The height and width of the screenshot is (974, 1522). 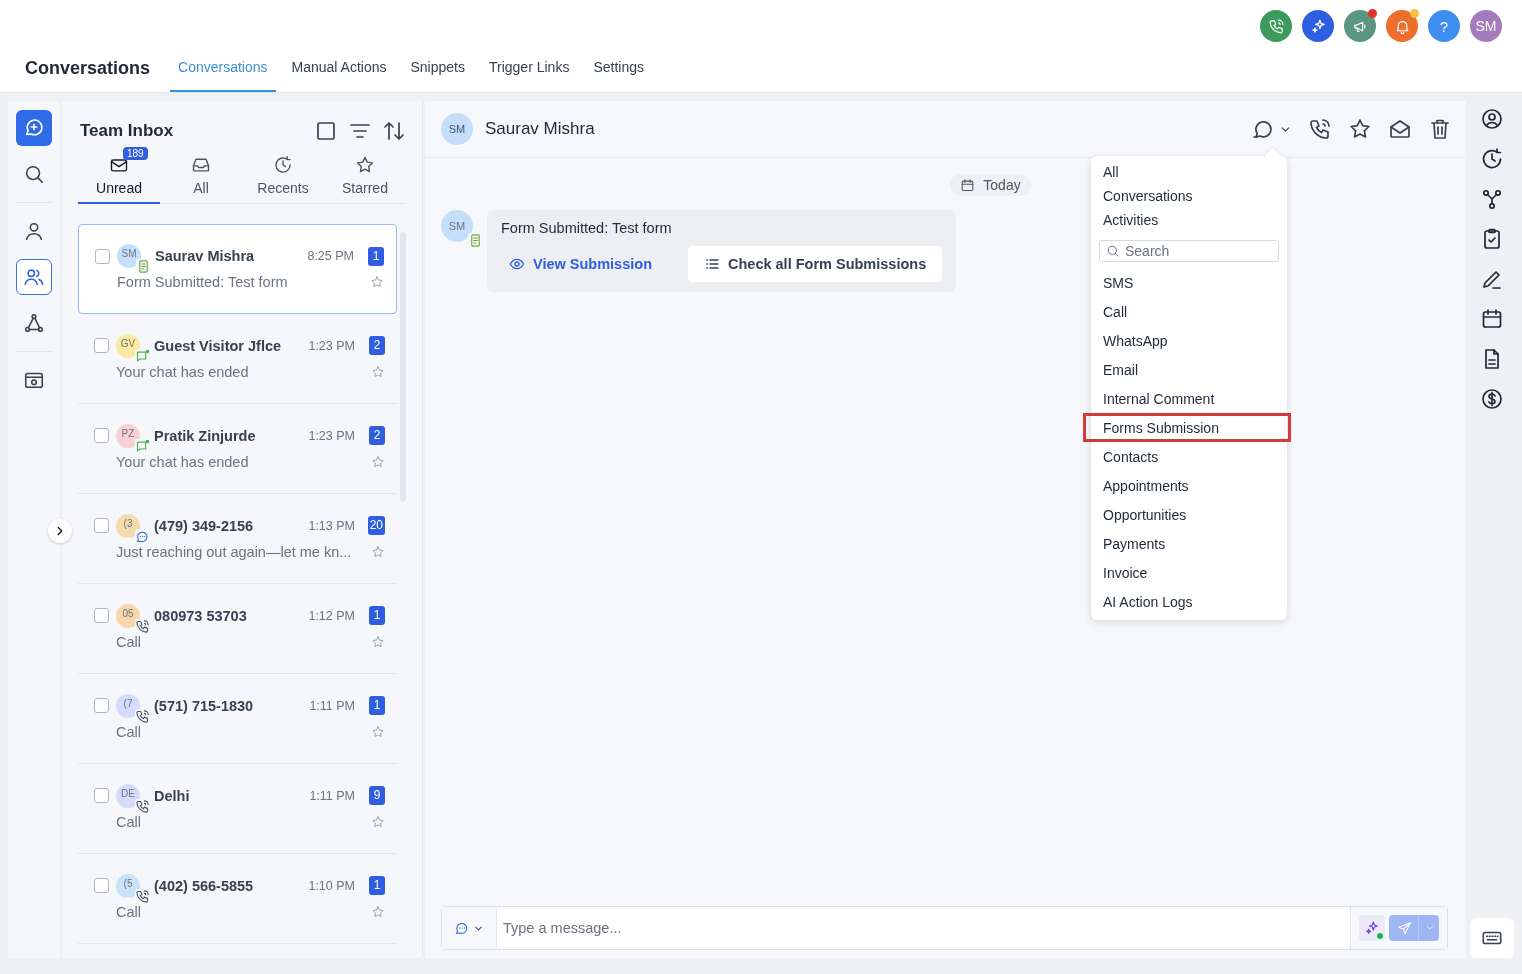 What do you see at coordinates (1492, 199) in the screenshot?
I see `branch-icon` at bounding box center [1492, 199].